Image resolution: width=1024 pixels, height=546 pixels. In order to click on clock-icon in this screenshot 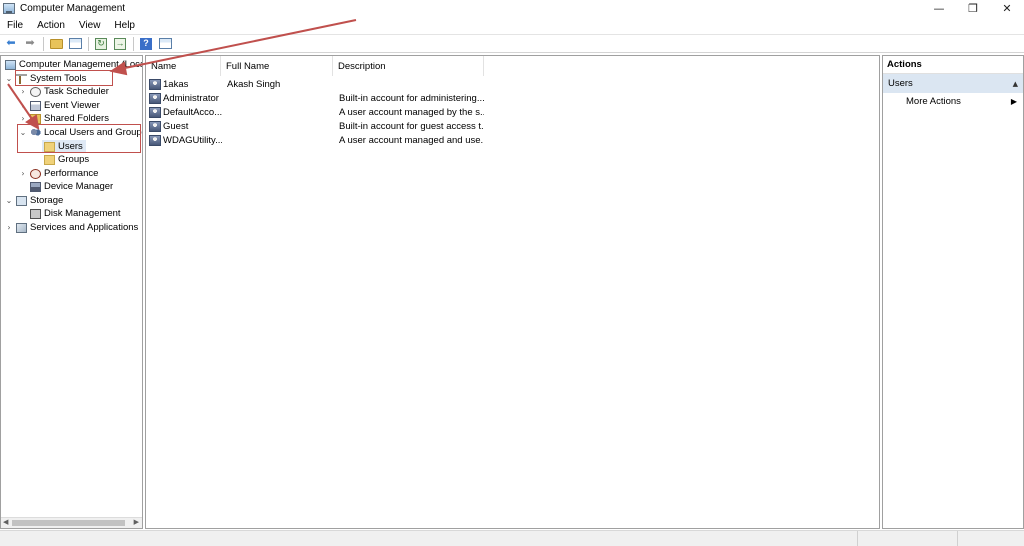, I will do `click(35, 91)`.